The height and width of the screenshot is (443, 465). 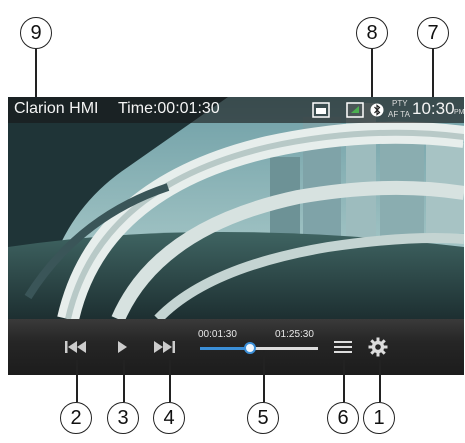 I want to click on previous-track-button, so click(x=76, y=347).